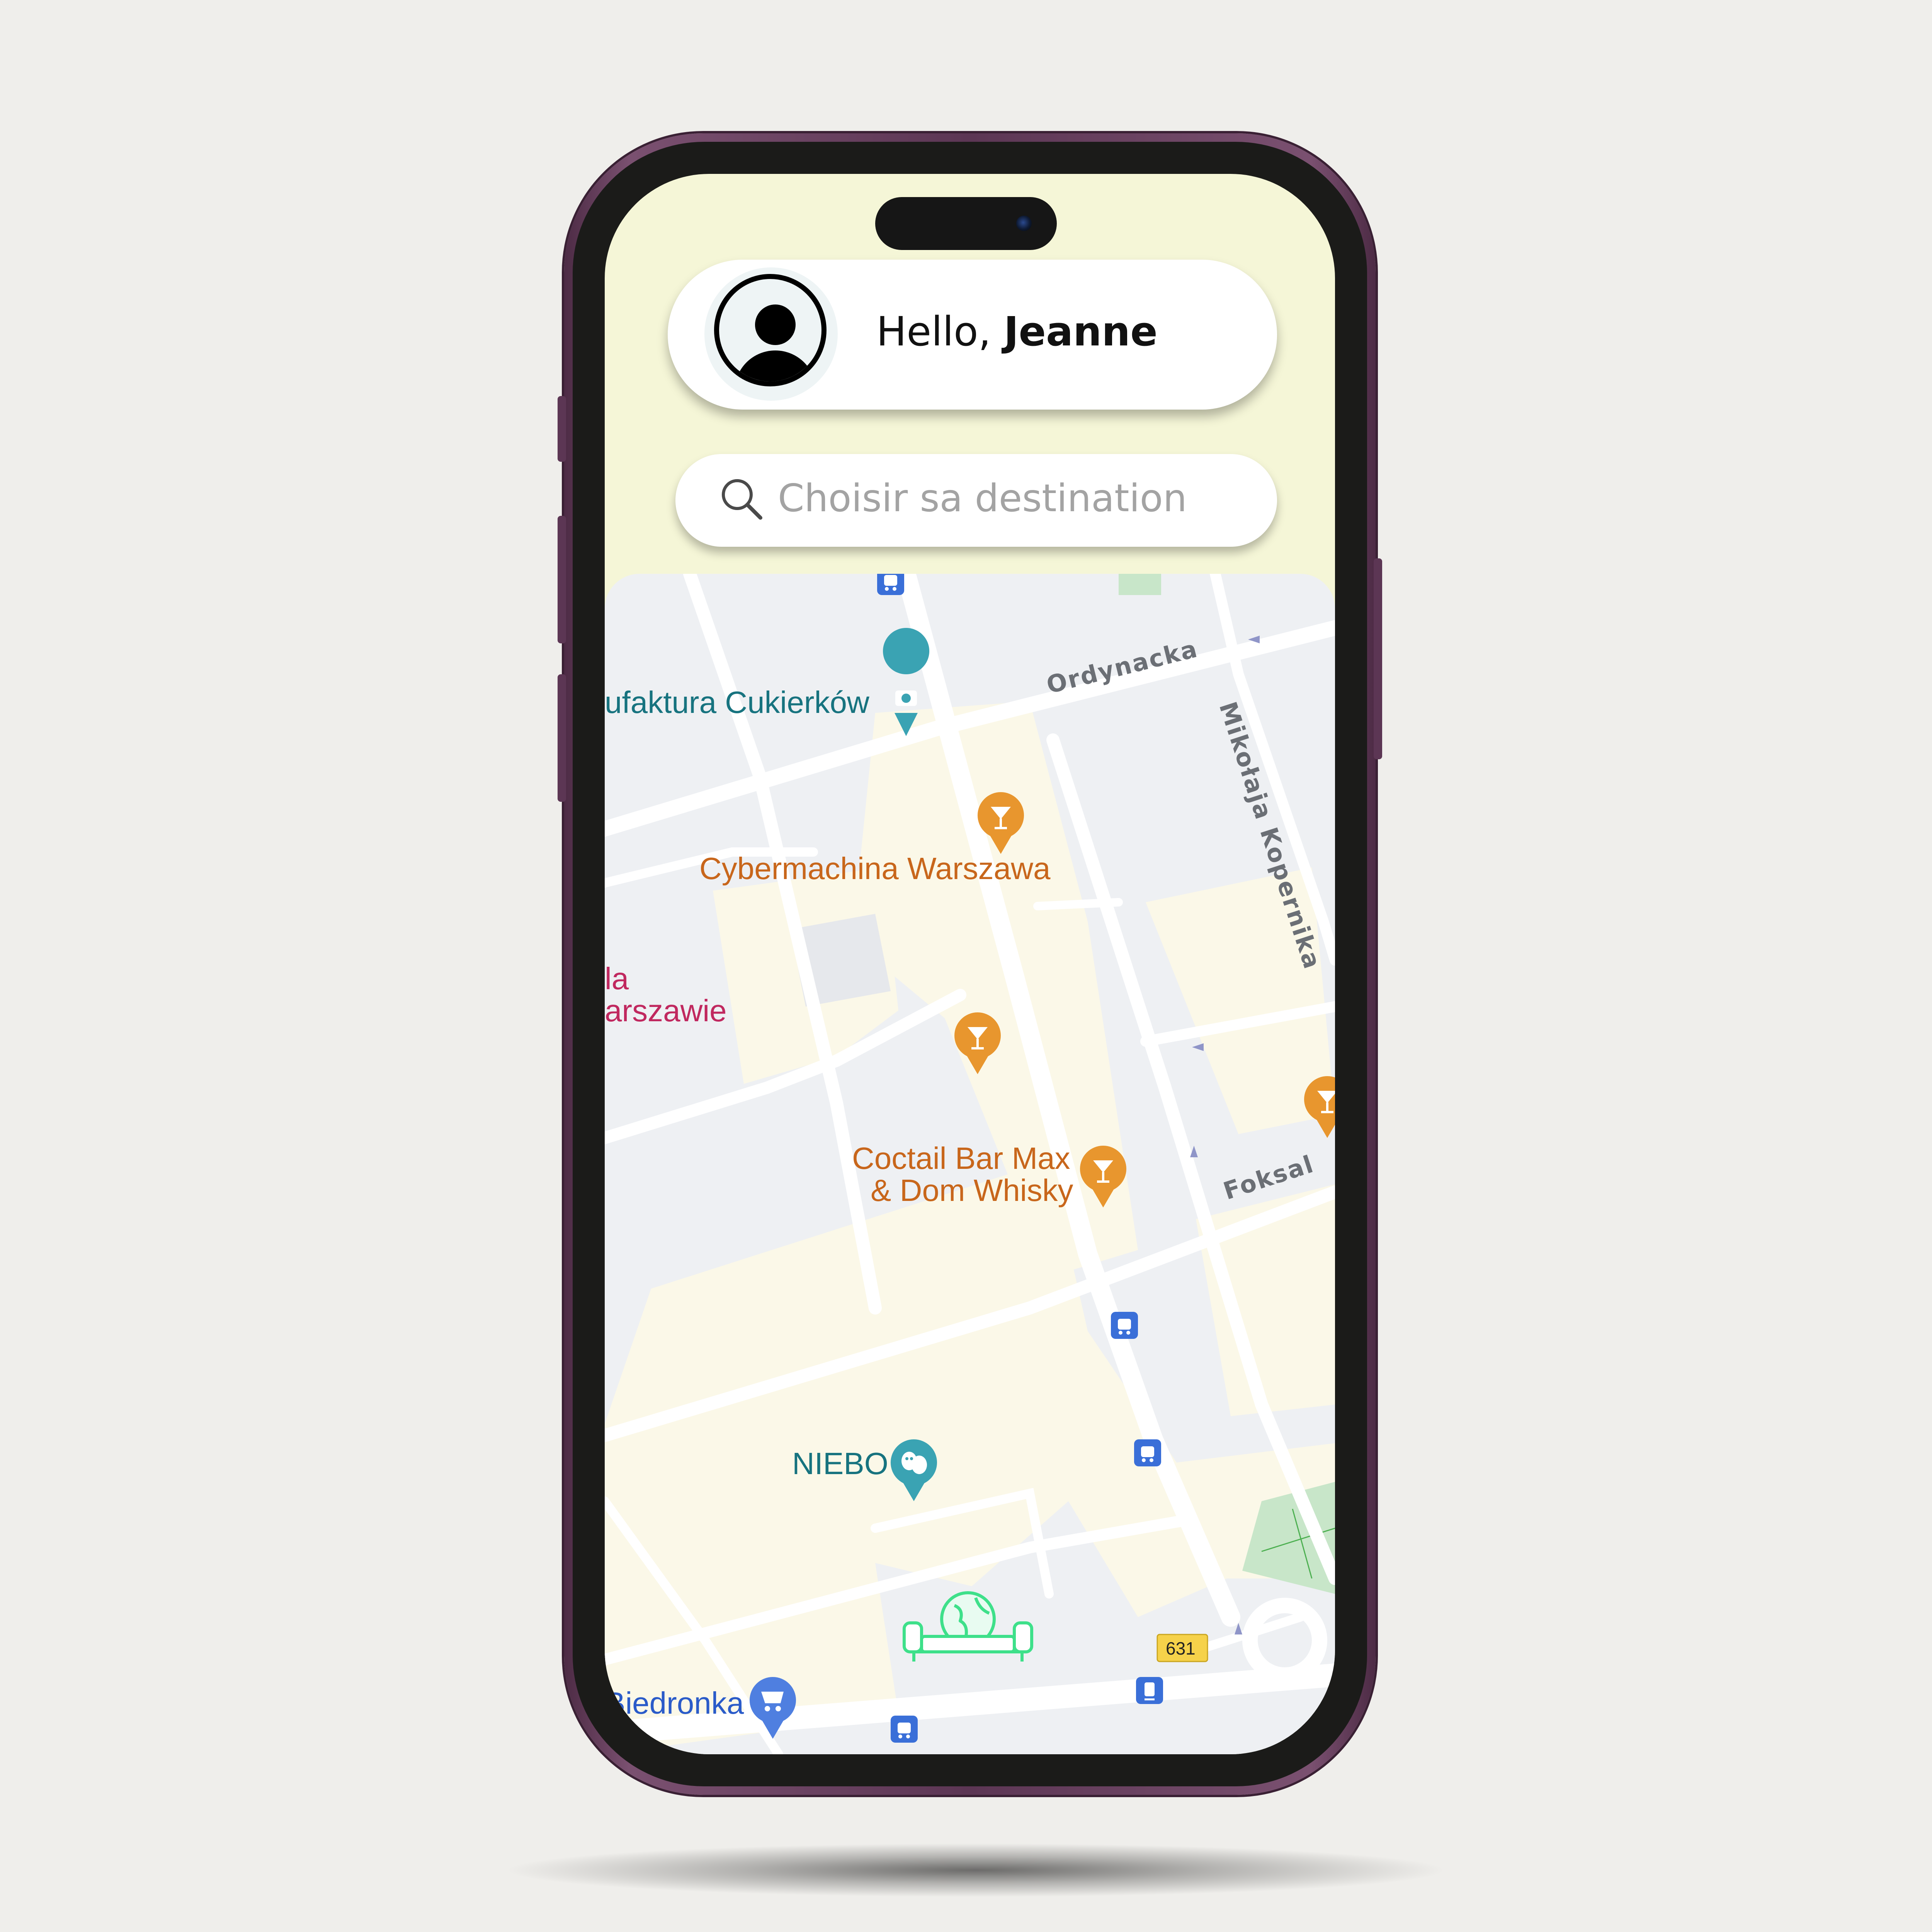 Image resolution: width=1932 pixels, height=1932 pixels. Describe the element at coordinates (666, 1011) in the screenshot. I see `place-label-partial-bottom: arszawie` at that location.